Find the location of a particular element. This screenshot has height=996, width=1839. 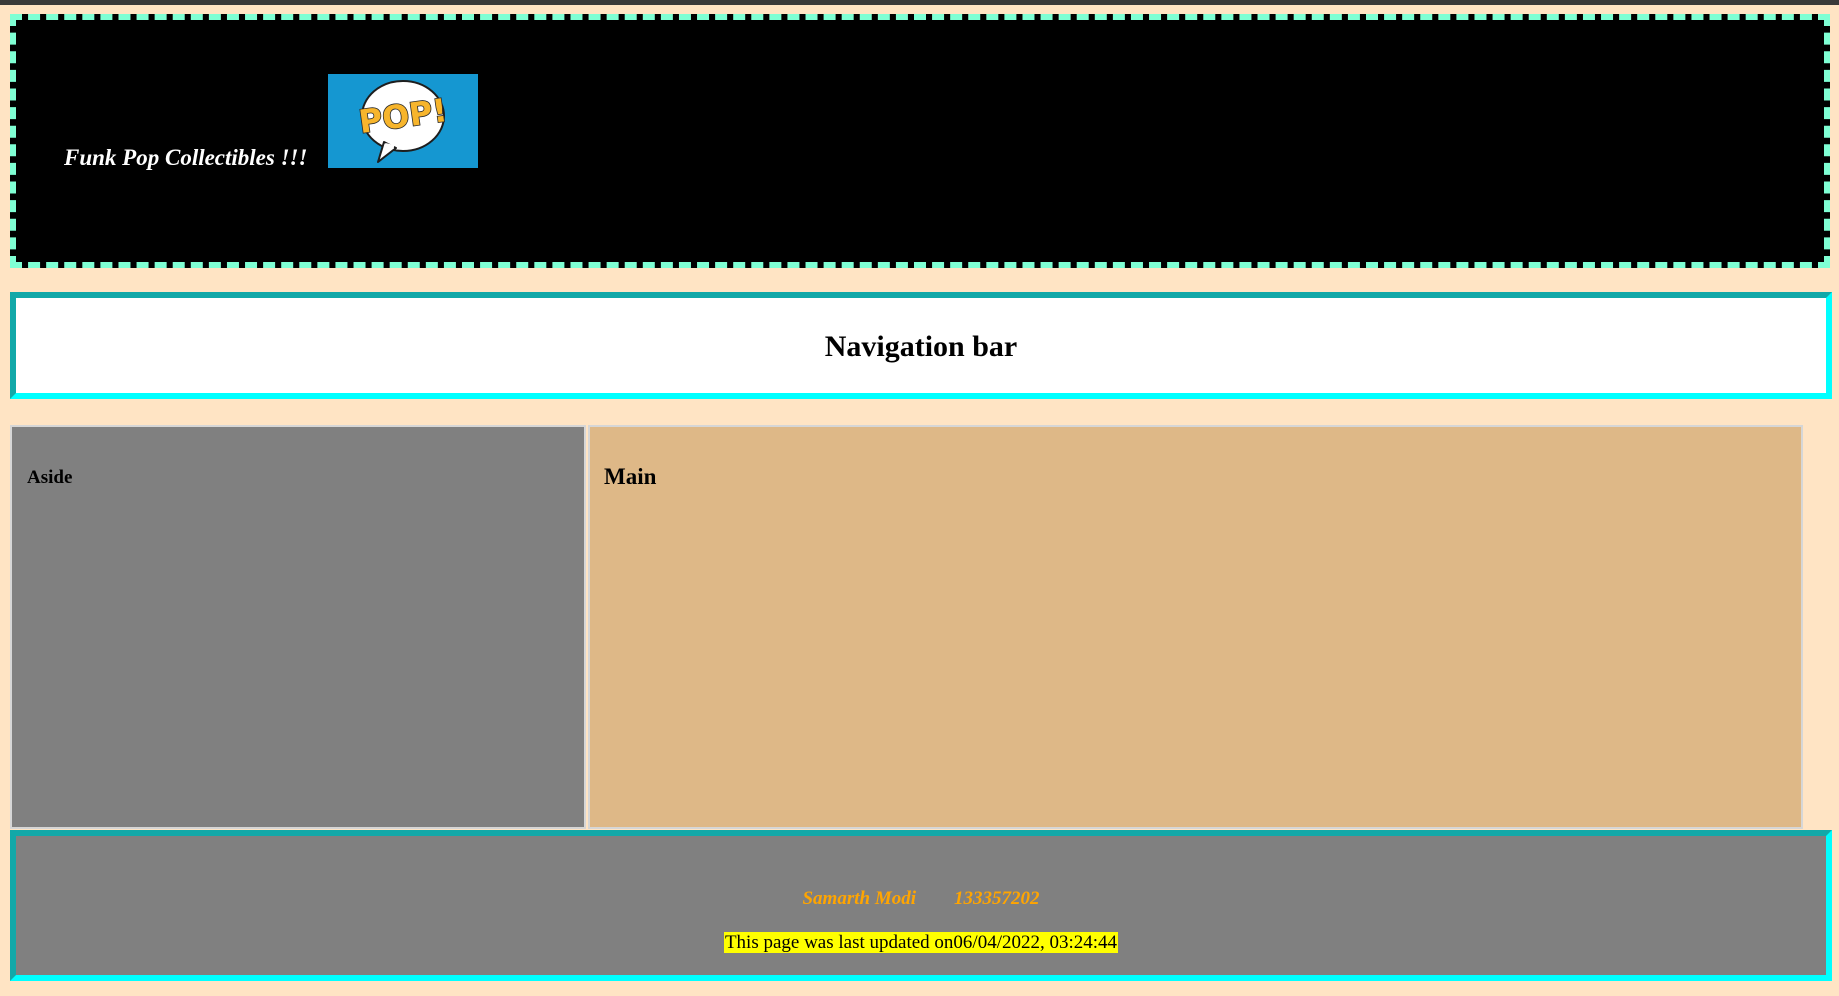

author-line: Samarth Modi 133357202 is located at coordinates (921, 899).